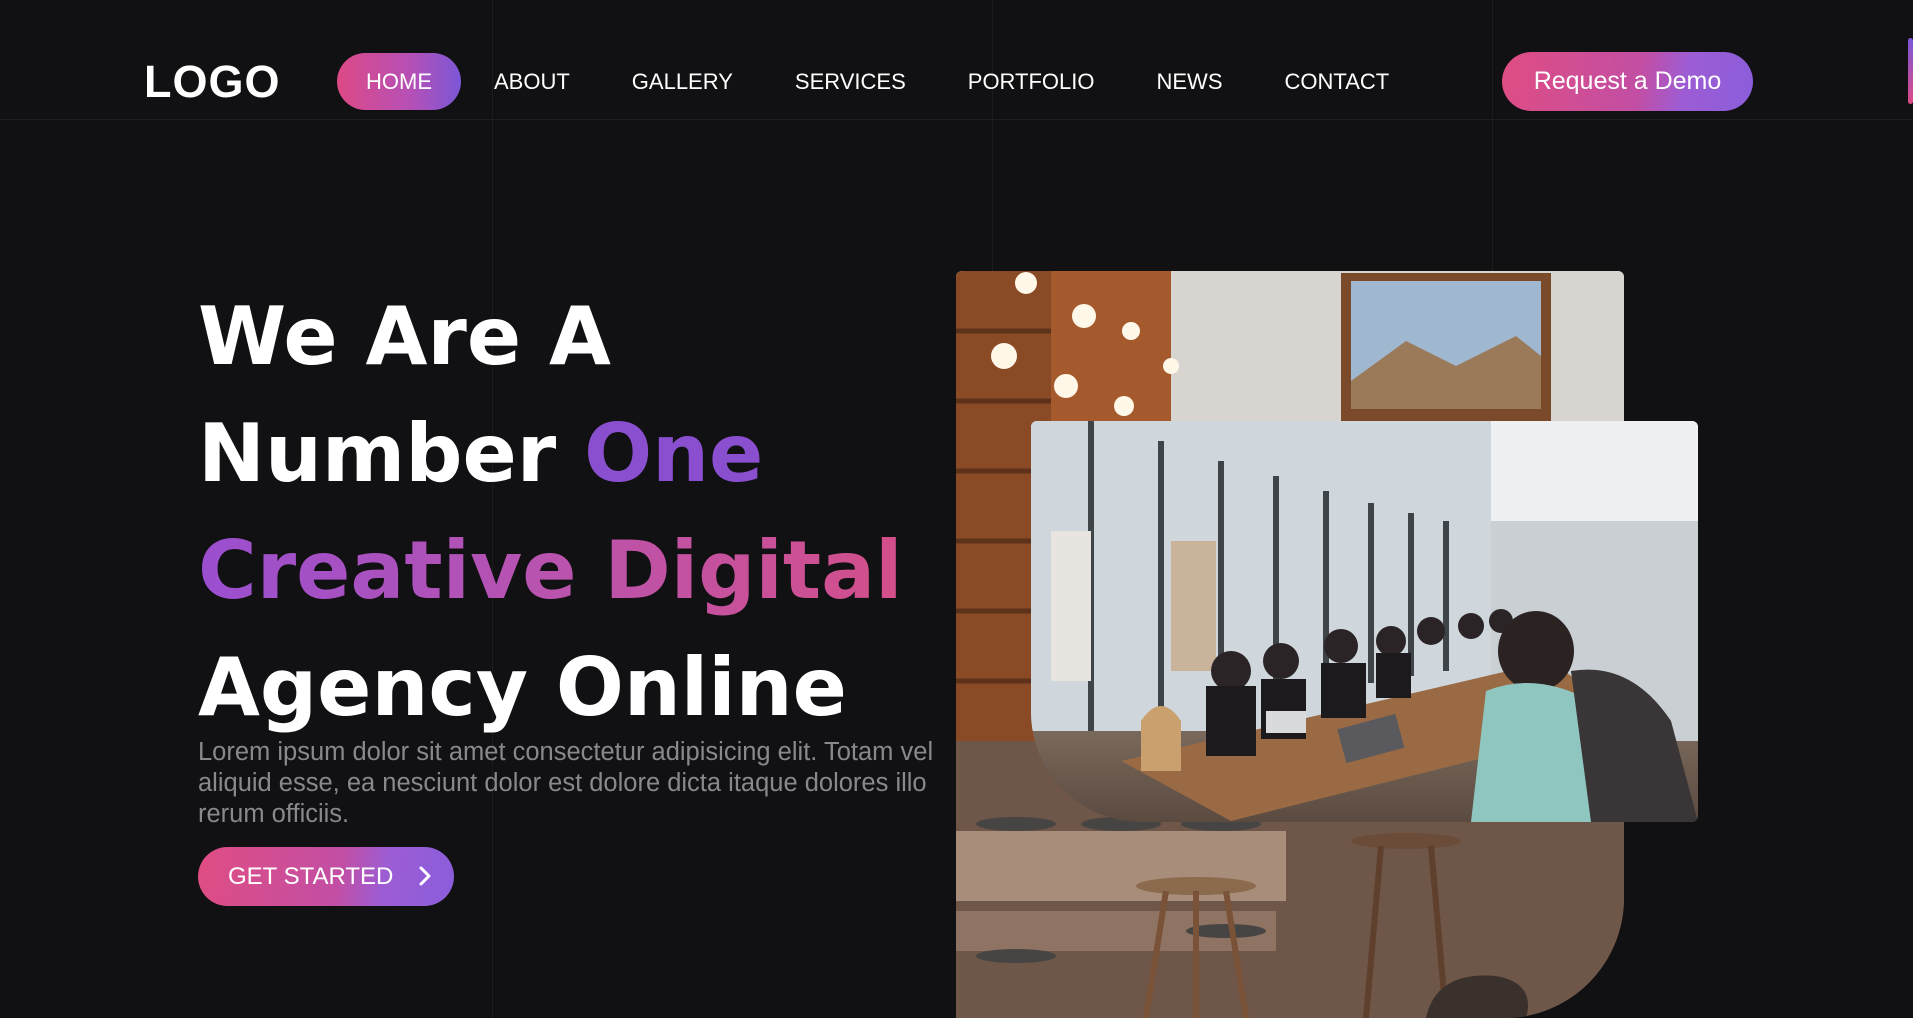  Describe the element at coordinates (1627, 81) in the screenshot. I see `request-demo-button: Request a Demo` at that location.